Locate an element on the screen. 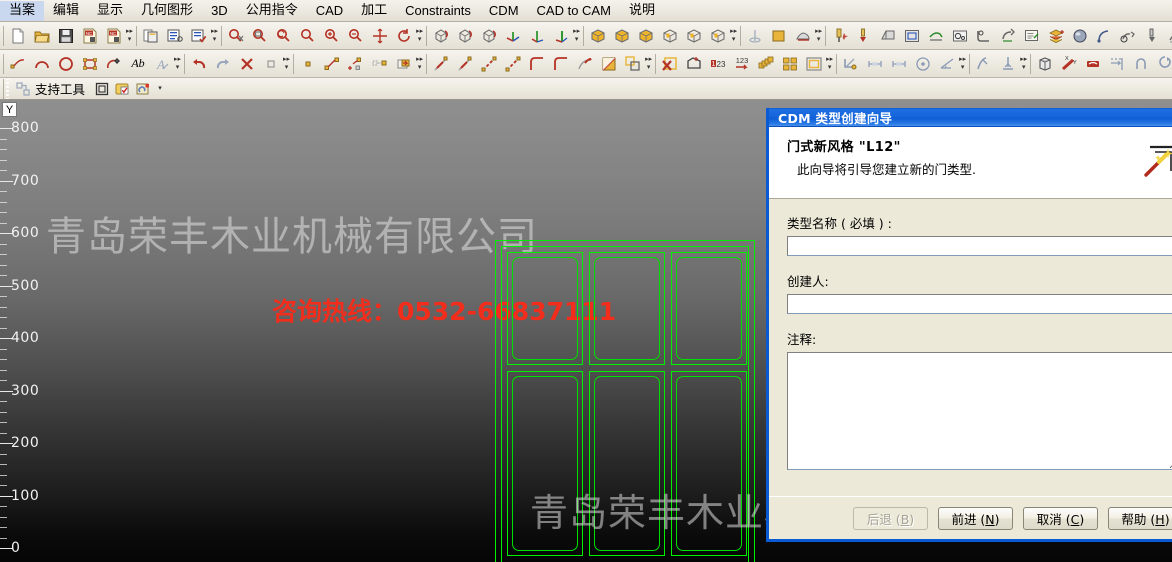 This screenshot has width=1172, height=562. constraint1-icon is located at coordinates (984, 64).